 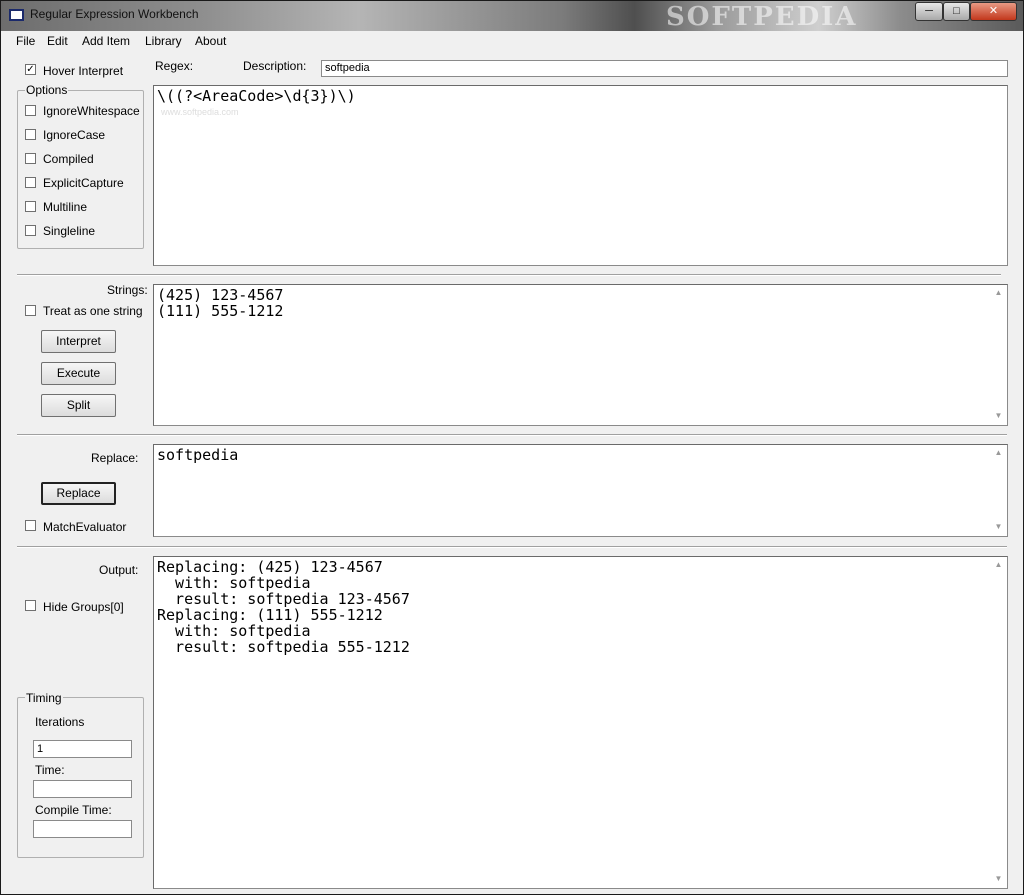 I want to click on match-evaluator-checkbox, so click(x=30, y=525).